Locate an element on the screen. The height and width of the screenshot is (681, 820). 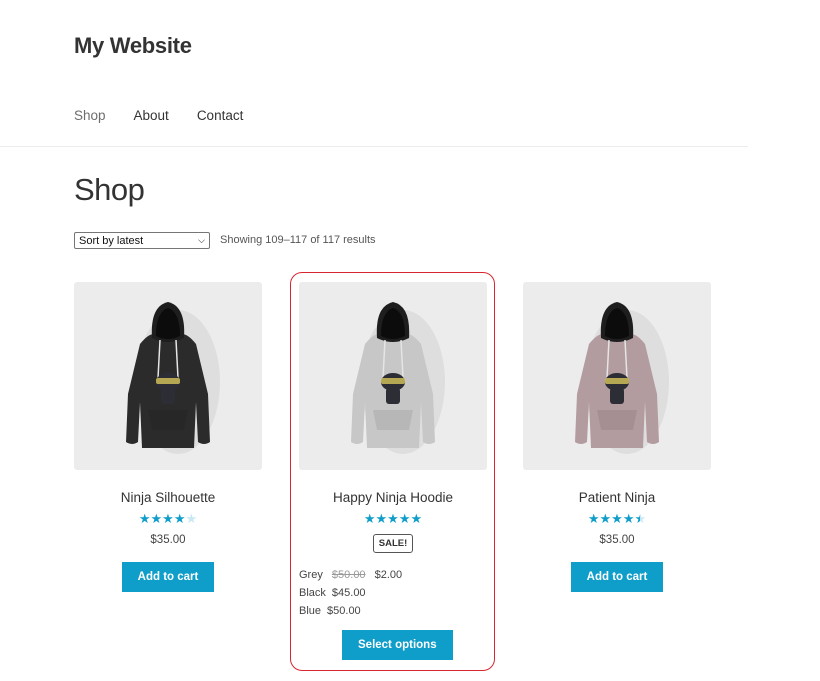
star-empty-icon: ★ is located at coordinates (191, 518).